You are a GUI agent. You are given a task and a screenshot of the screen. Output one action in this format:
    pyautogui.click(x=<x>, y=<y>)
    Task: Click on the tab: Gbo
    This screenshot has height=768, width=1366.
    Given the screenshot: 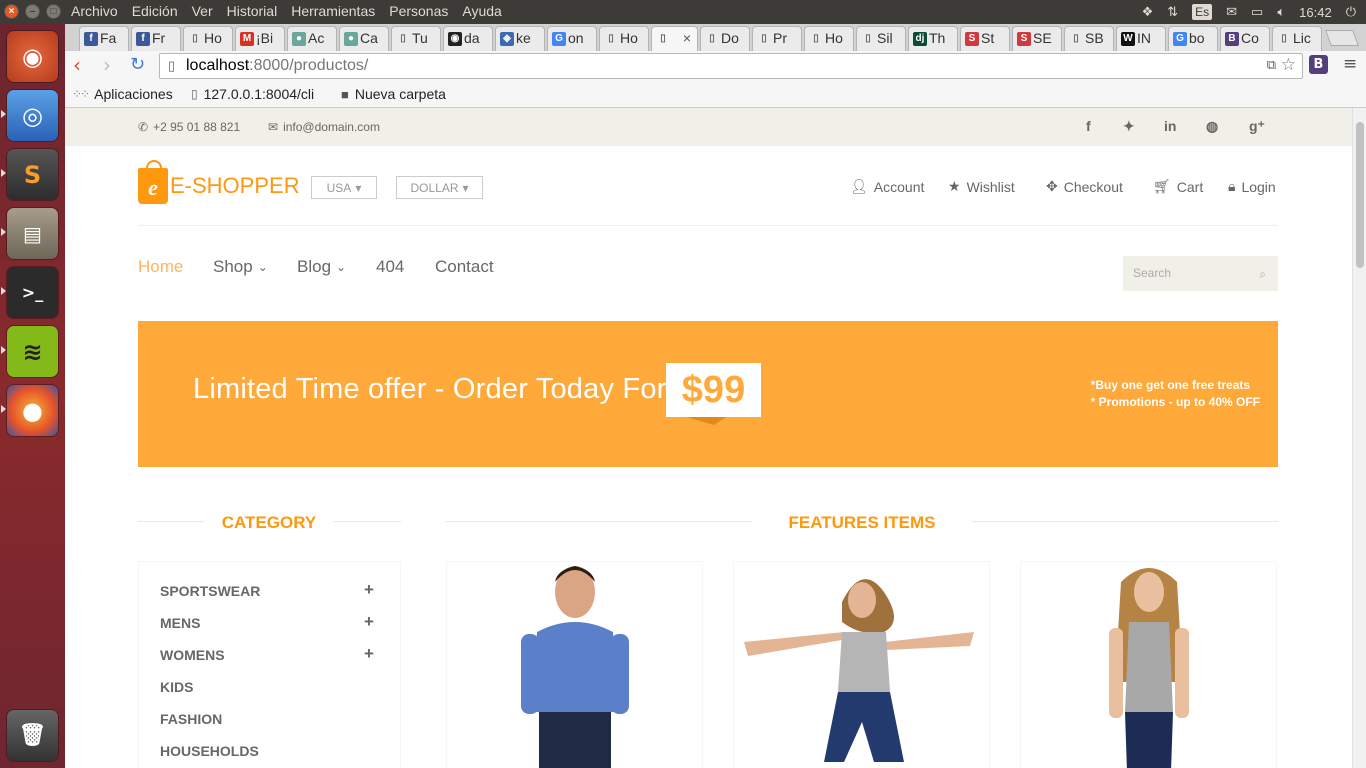 What is the action you would take?
    pyautogui.click(x=1193, y=38)
    